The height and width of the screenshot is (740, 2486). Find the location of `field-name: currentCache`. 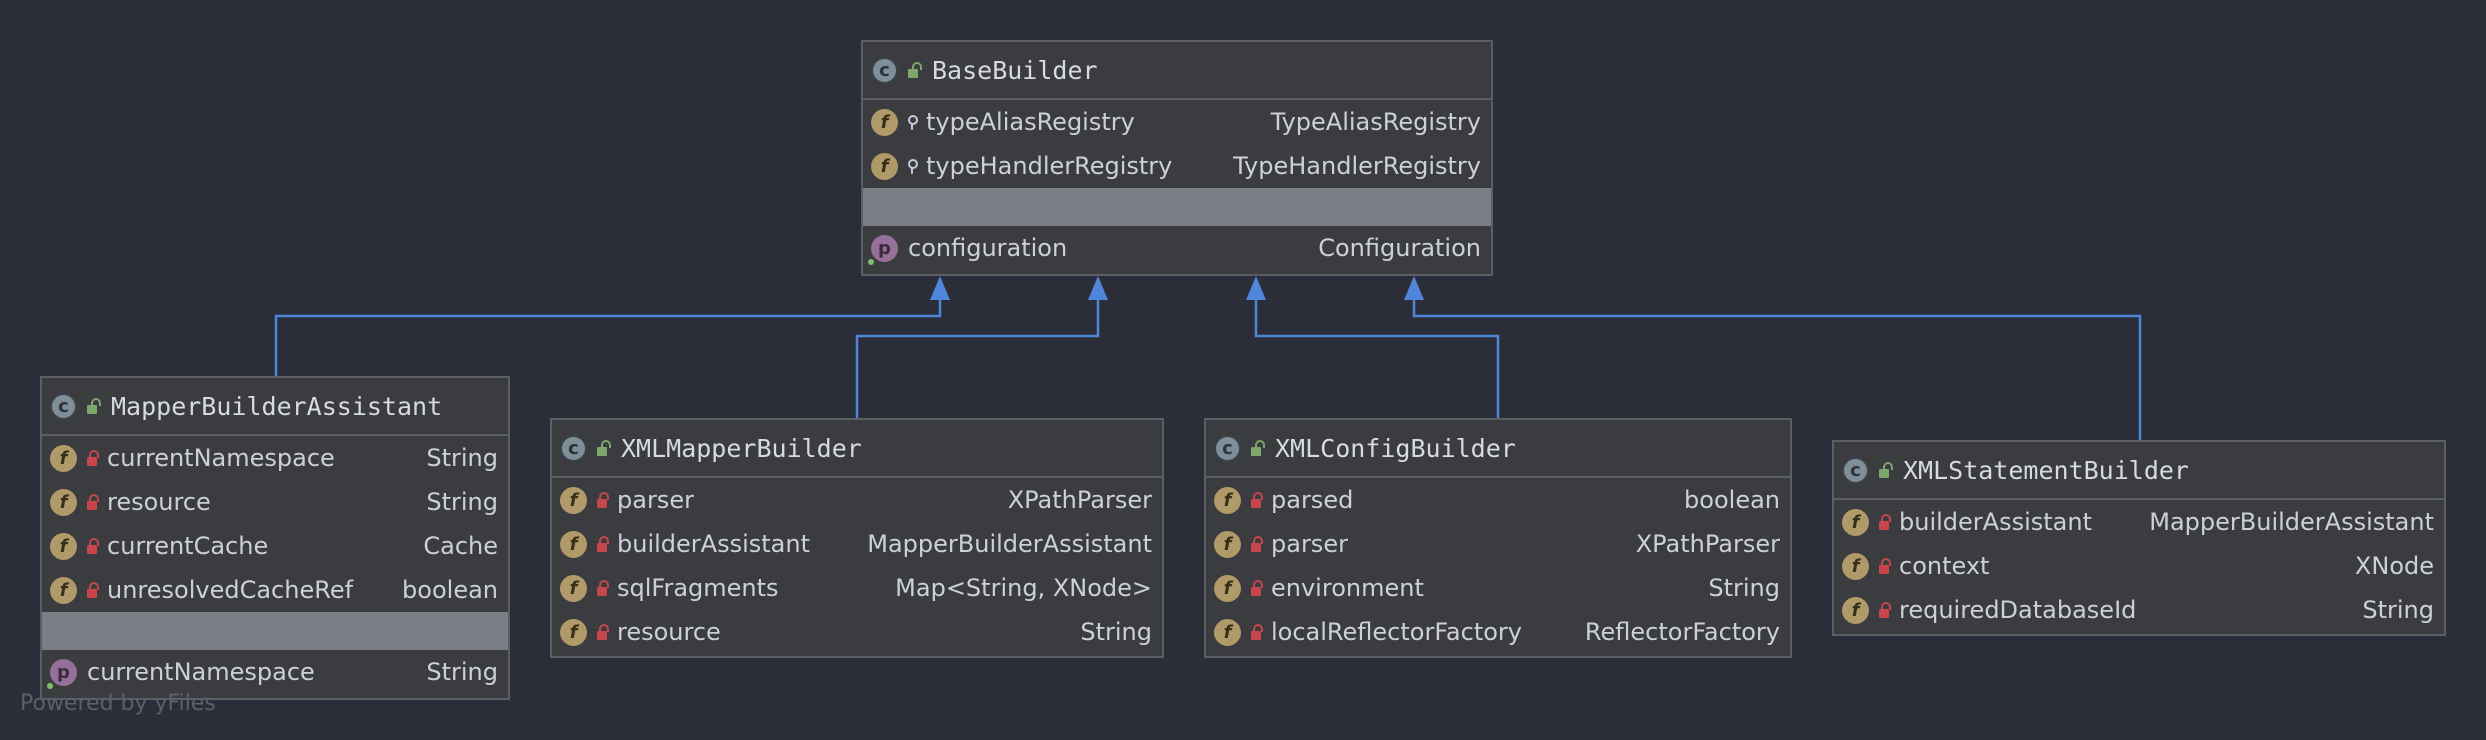

field-name: currentCache is located at coordinates (188, 546).